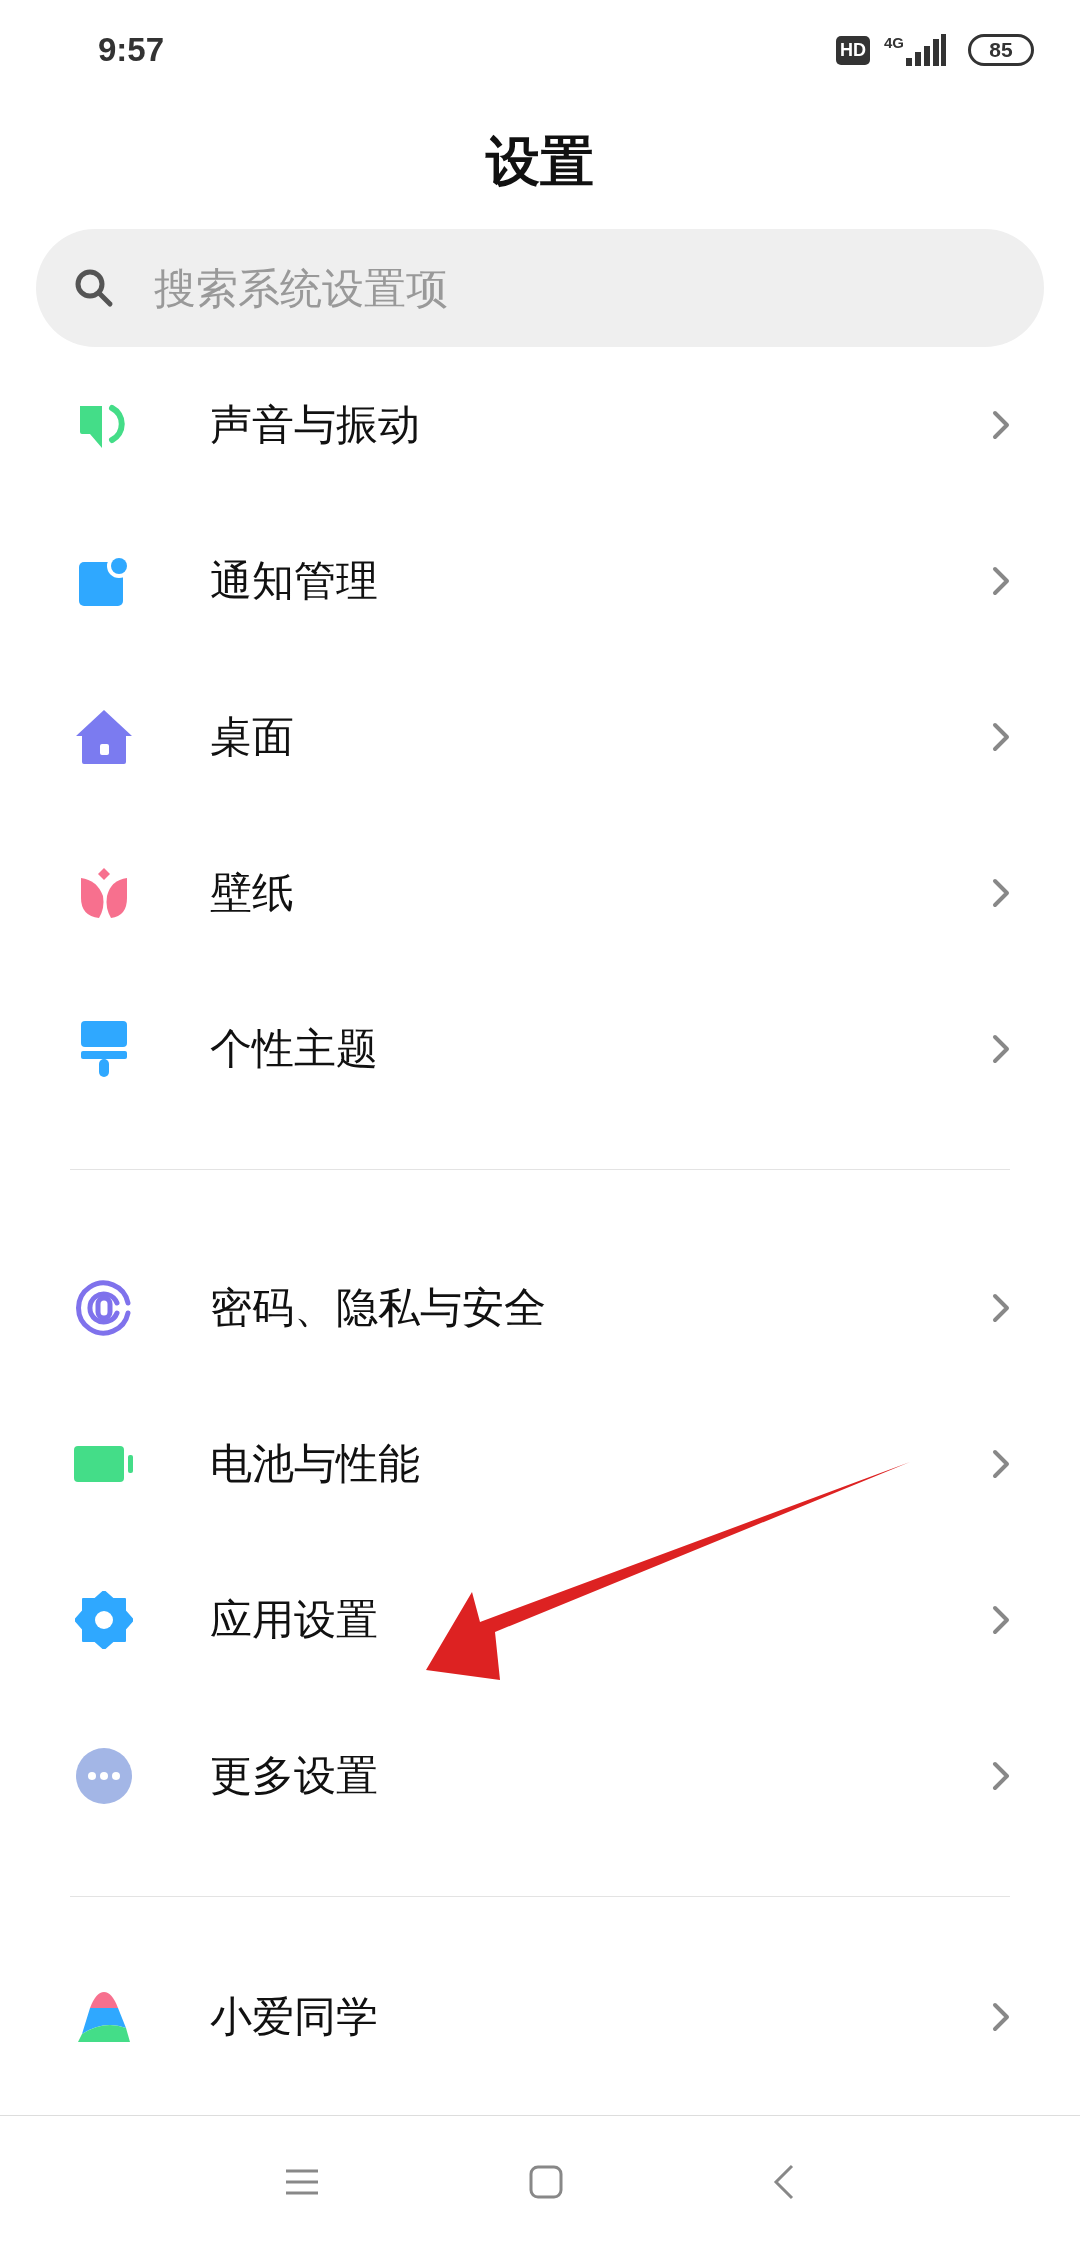 The width and height of the screenshot is (1080, 2248). What do you see at coordinates (894, 42) in the screenshot?
I see `network-type: 4G` at bounding box center [894, 42].